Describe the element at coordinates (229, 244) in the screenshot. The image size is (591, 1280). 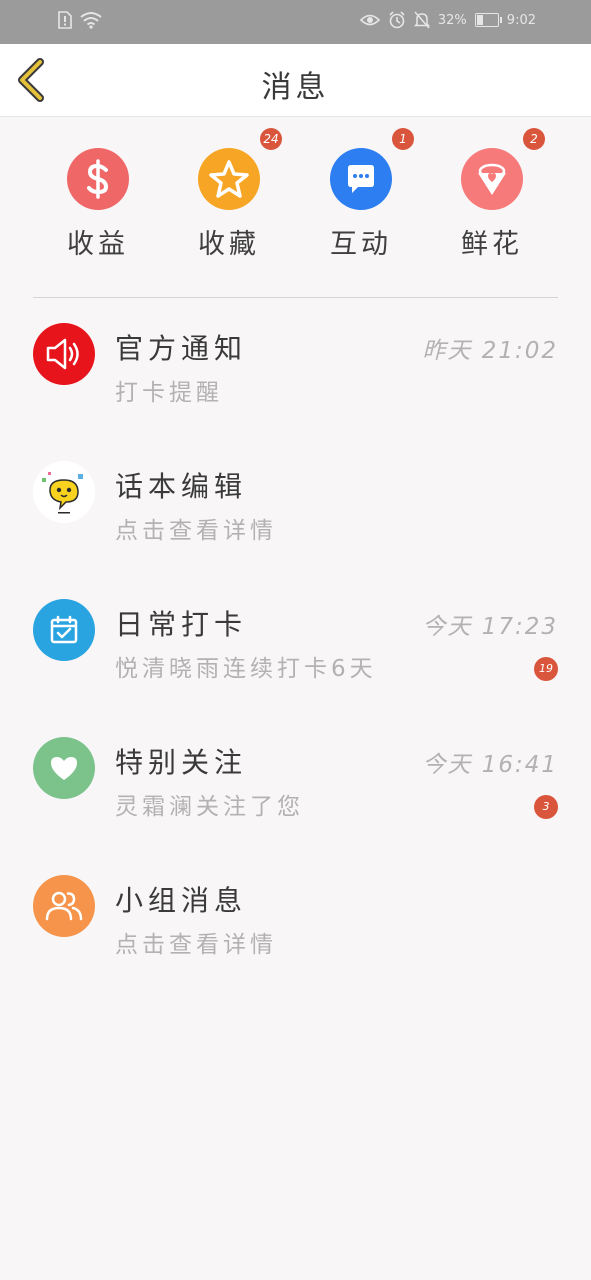
I see `quick-action-label: 收藏` at that location.